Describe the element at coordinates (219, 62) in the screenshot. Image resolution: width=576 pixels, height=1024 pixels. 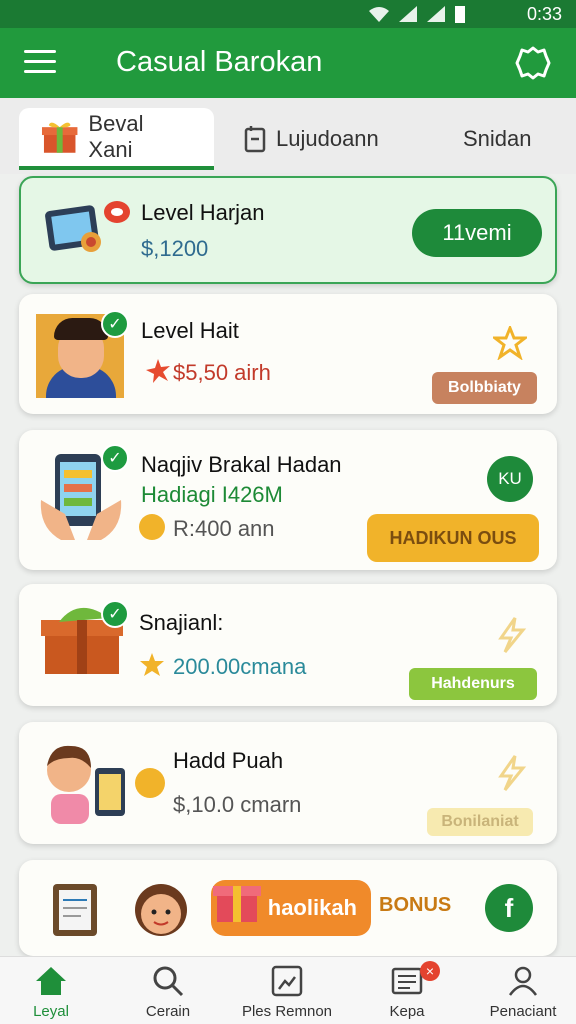
I see `app-title: Casual Barokan` at that location.